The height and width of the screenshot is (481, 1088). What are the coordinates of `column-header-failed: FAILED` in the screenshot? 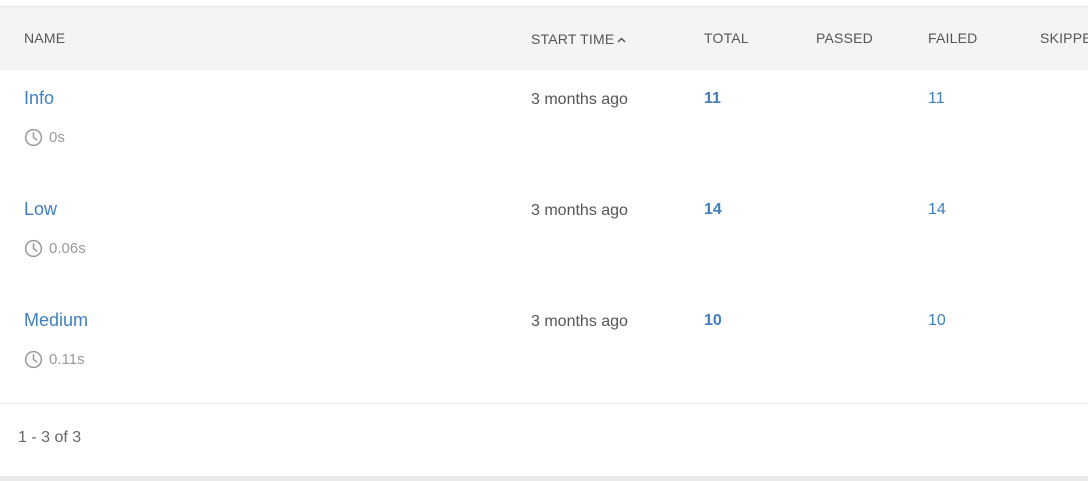 It's located at (952, 38).